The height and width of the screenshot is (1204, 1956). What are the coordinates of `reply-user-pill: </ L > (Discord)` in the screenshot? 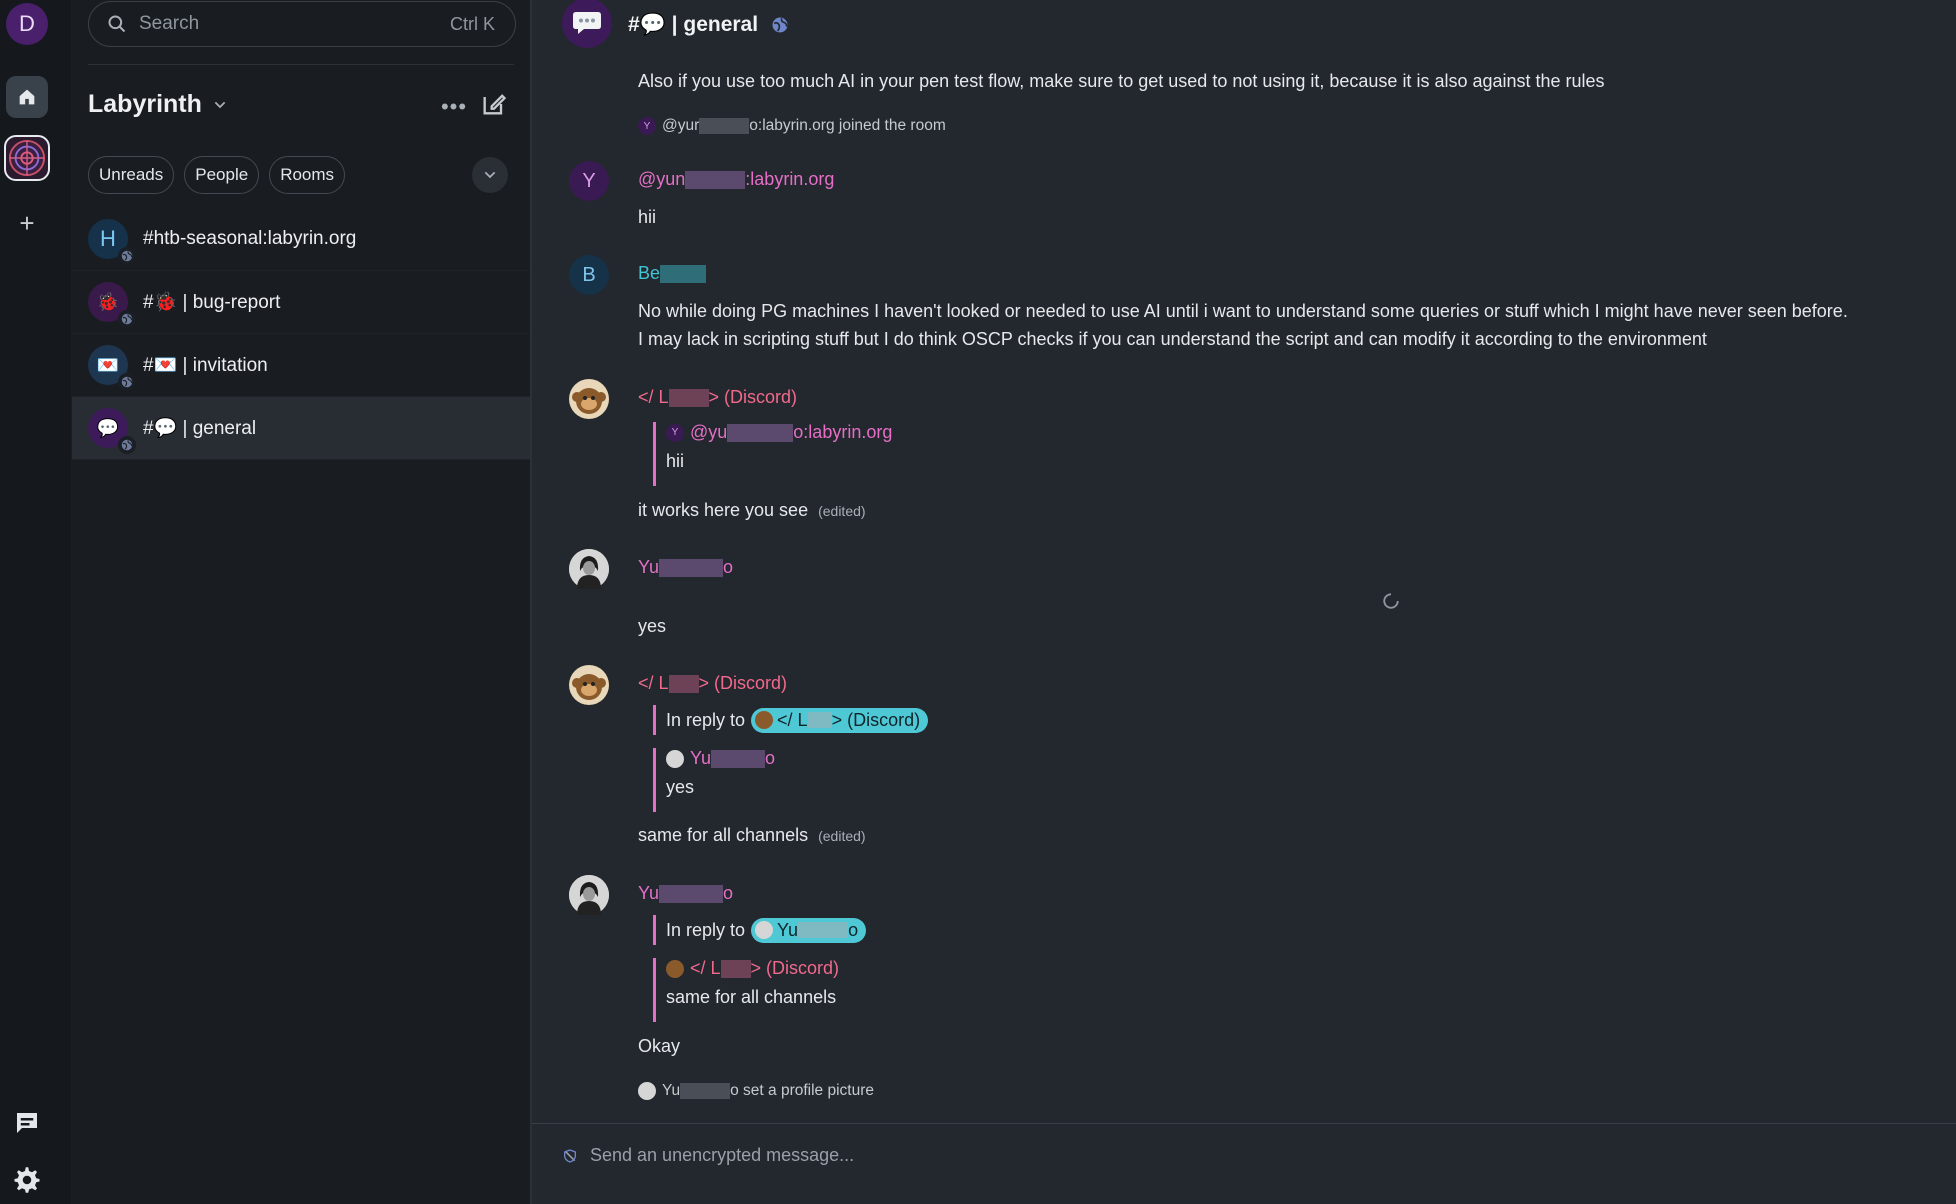 It's located at (840, 720).